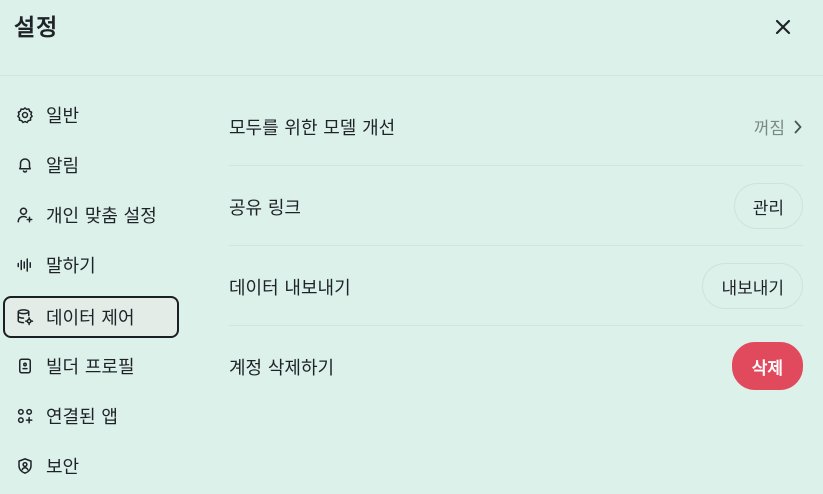  Describe the element at coordinates (516, 366) in the screenshot. I see `settings-row-delete-account: 계정 삭제하기 삭제` at that location.